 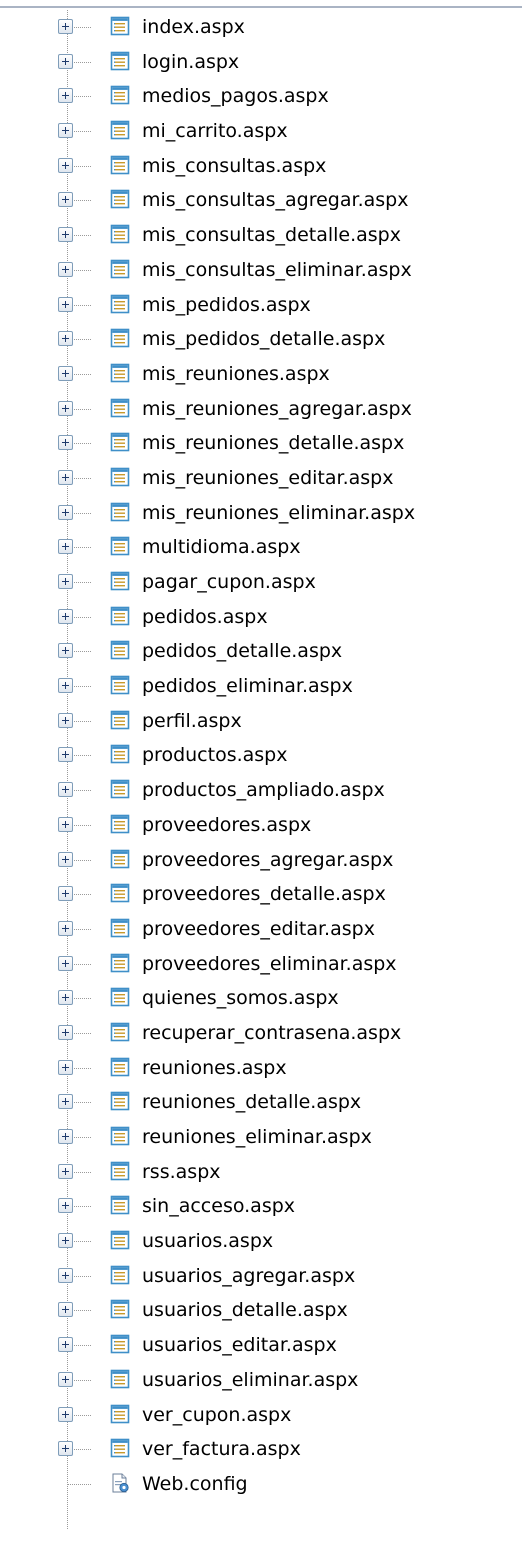 I want to click on tree-item-web-config: Web.config, so click(x=261, y=1484).